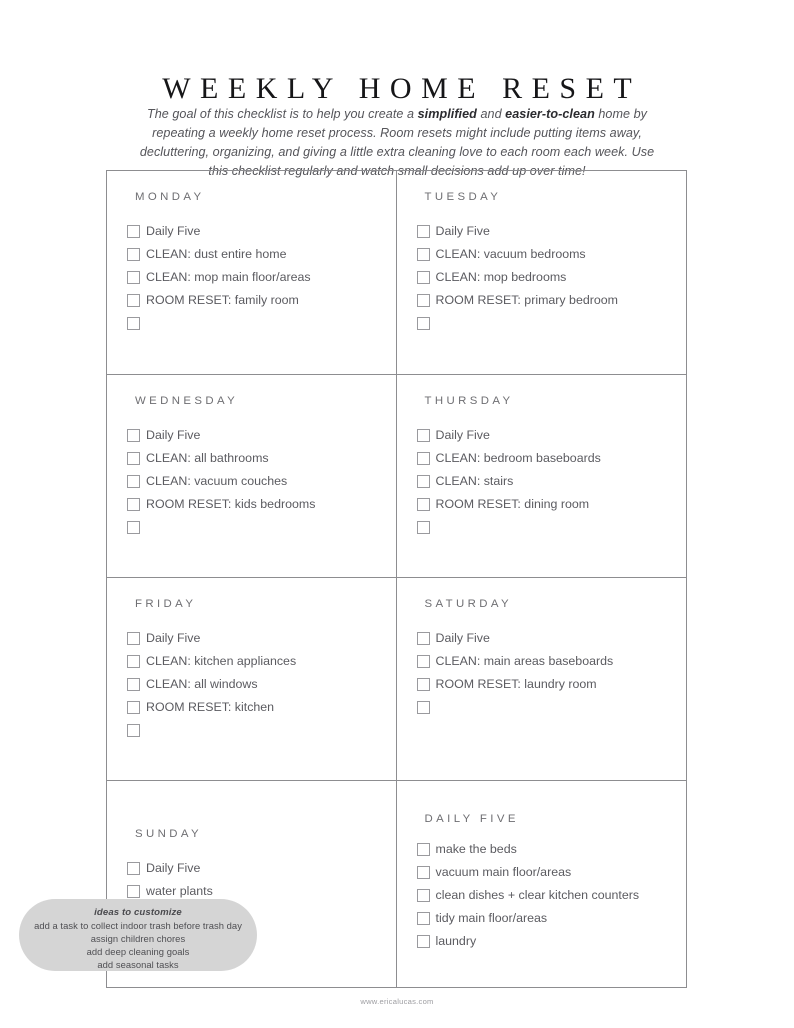 Image resolution: width=794 pixels, height=1028 pixels. I want to click on task-row: ROOM RESET: primary bedroom, so click(551, 300).